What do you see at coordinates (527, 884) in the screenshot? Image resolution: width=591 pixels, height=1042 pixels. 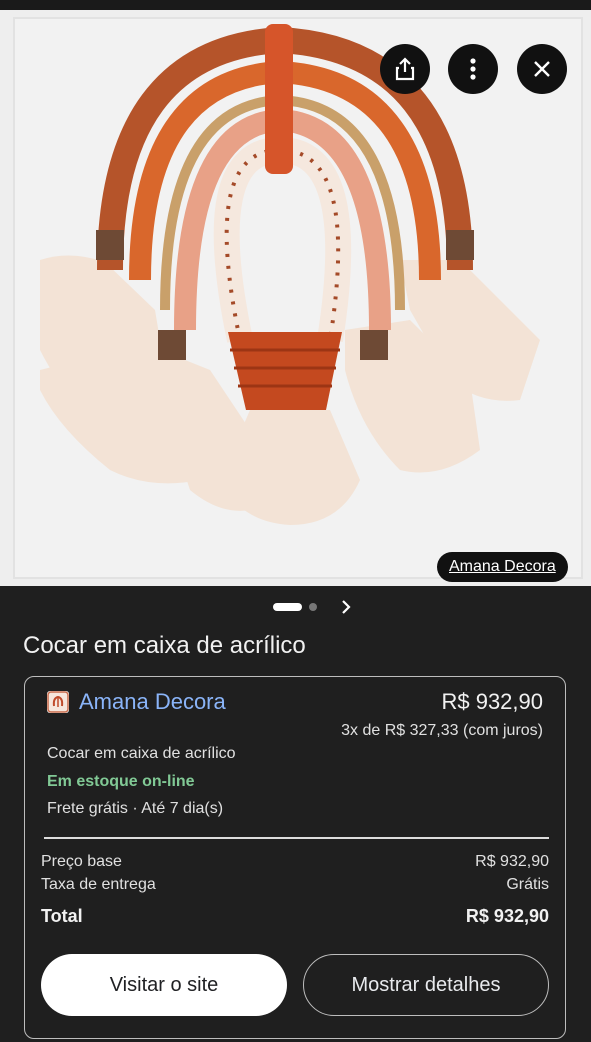 I see `delivery-fee-value: Grátis` at bounding box center [527, 884].